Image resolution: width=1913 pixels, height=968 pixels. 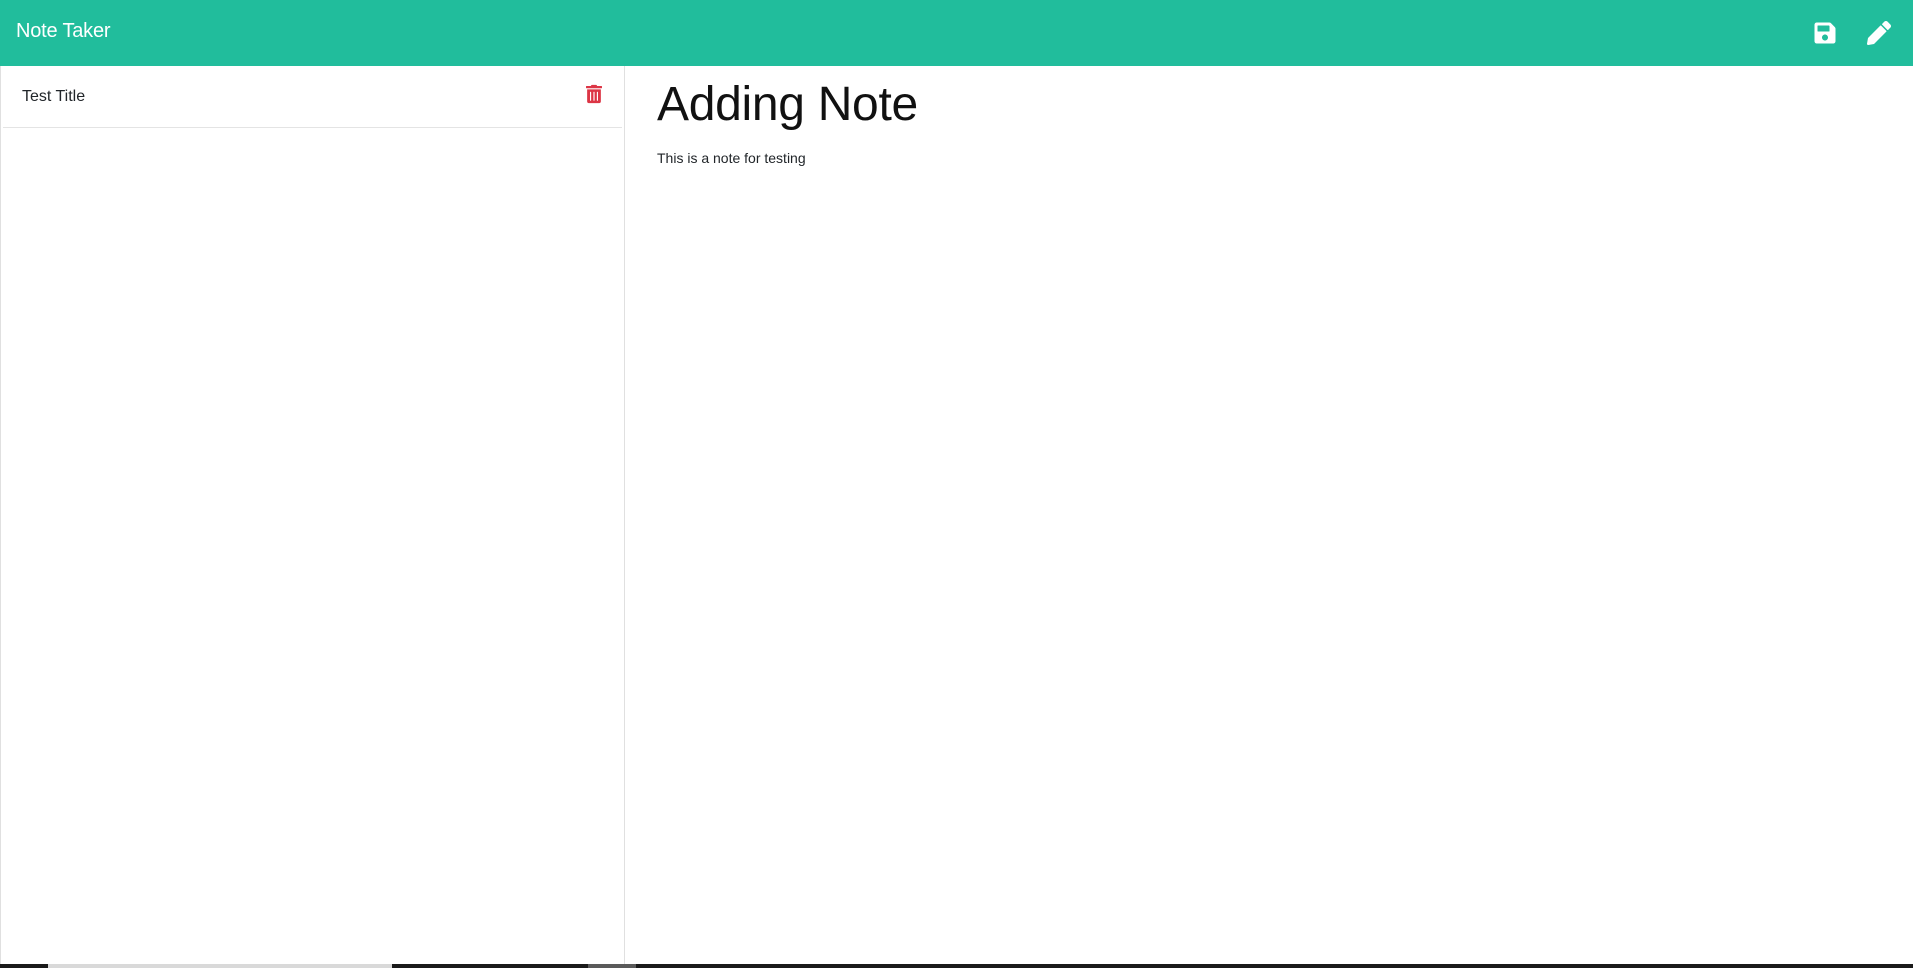 What do you see at coordinates (312, 97) in the screenshot?
I see `list-item: Test Title` at bounding box center [312, 97].